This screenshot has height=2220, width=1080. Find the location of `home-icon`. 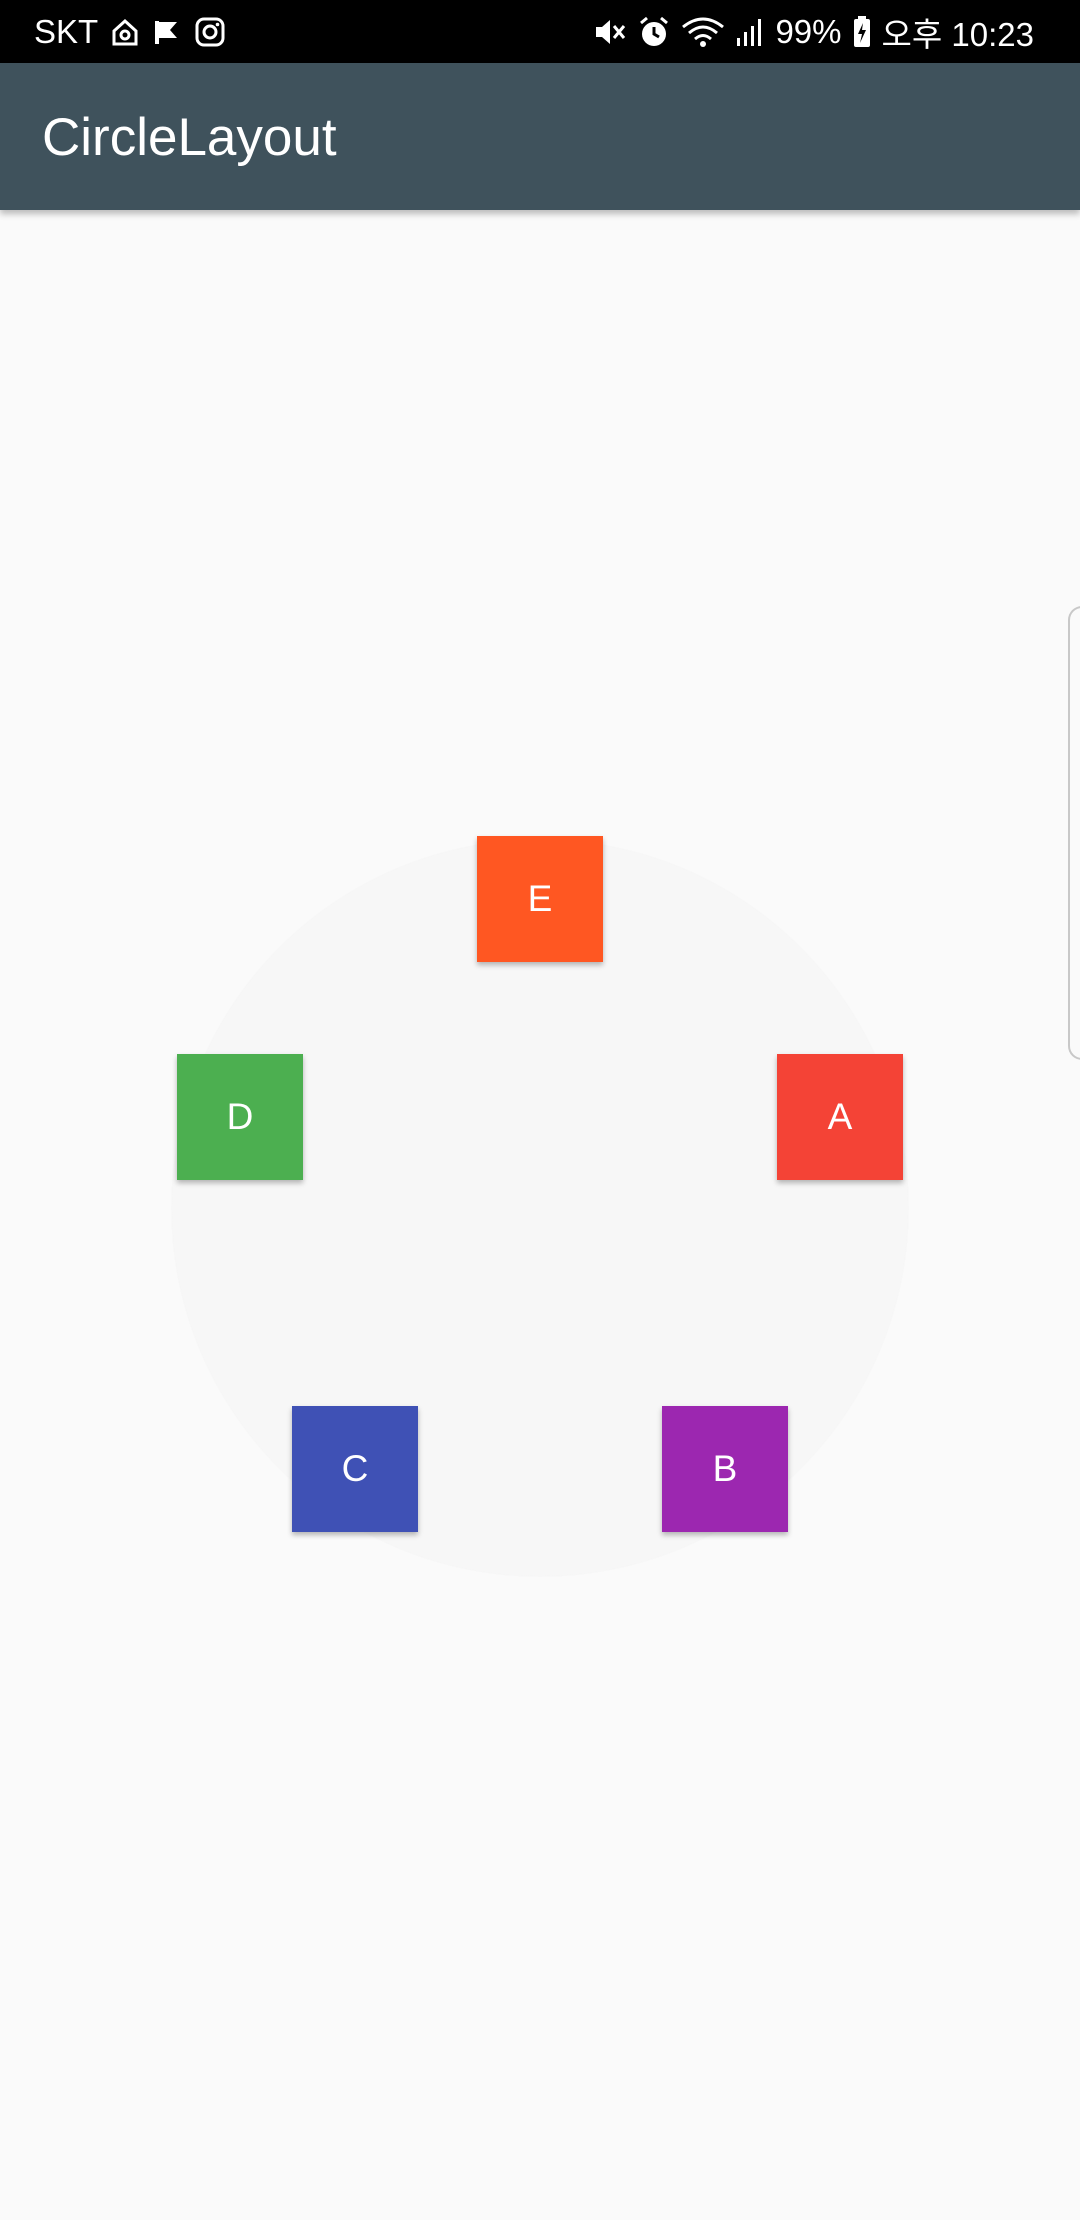

home-icon is located at coordinates (125, 32).